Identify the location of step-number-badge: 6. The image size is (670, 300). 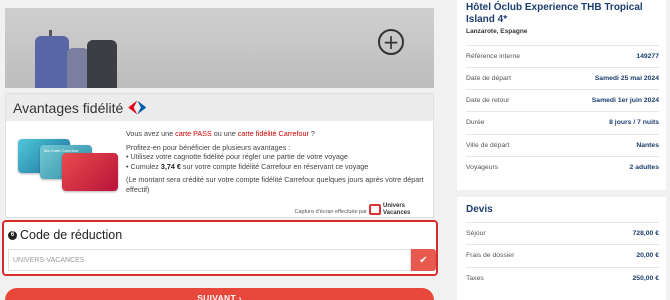
(12, 235).